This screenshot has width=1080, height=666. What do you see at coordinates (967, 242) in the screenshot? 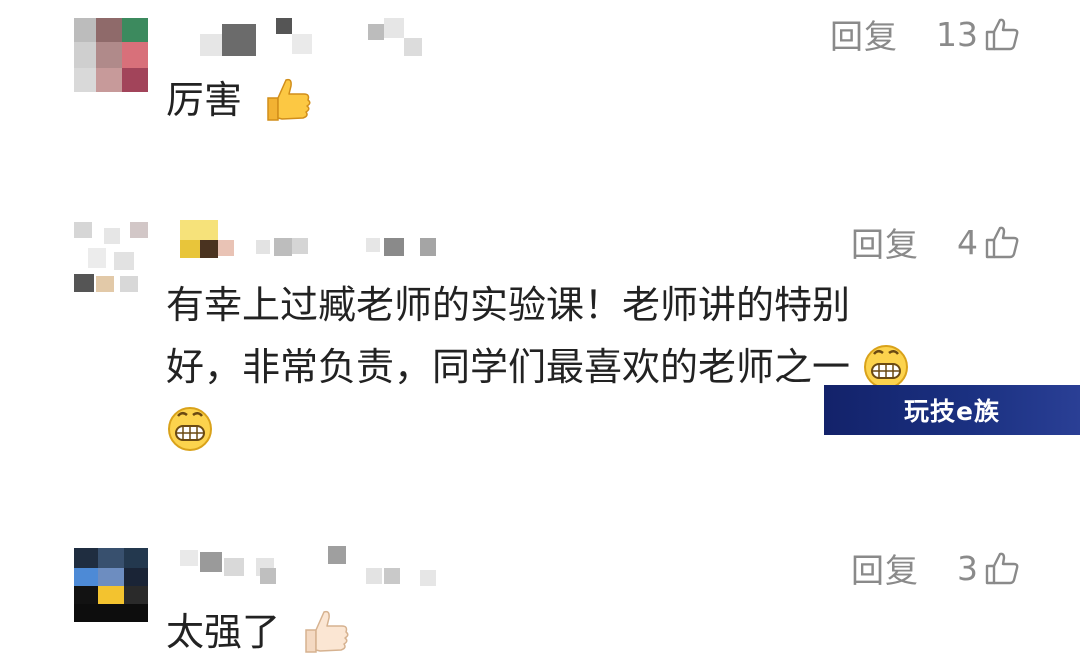
I see `like-count: 4` at bounding box center [967, 242].